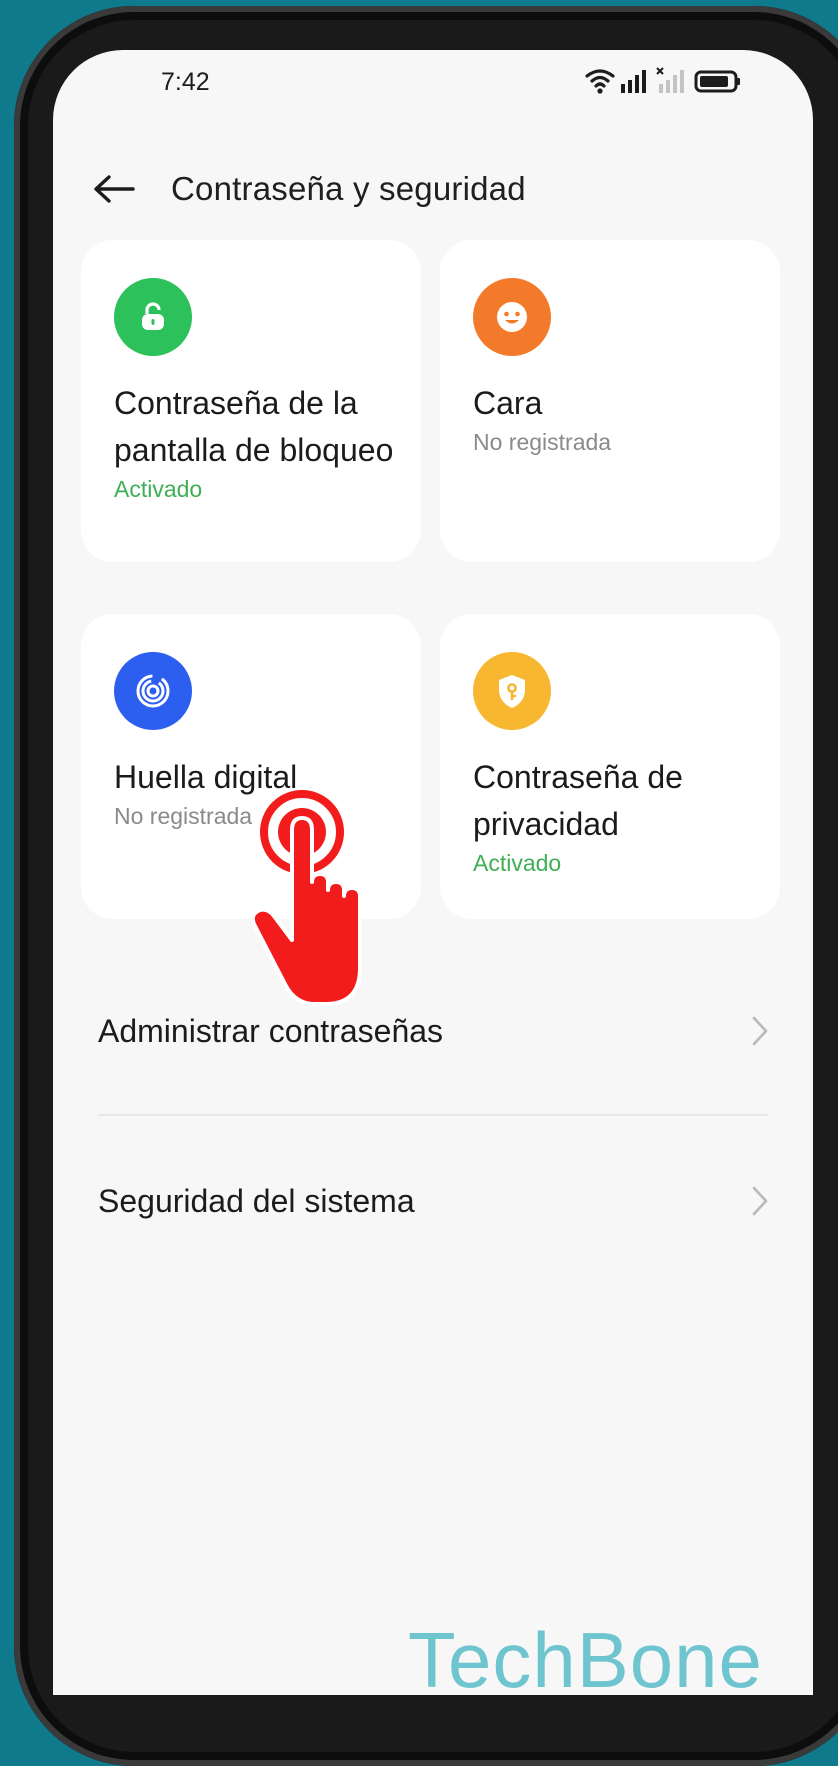  Describe the element at coordinates (633, 81) in the screenshot. I see `signal-icon` at that location.